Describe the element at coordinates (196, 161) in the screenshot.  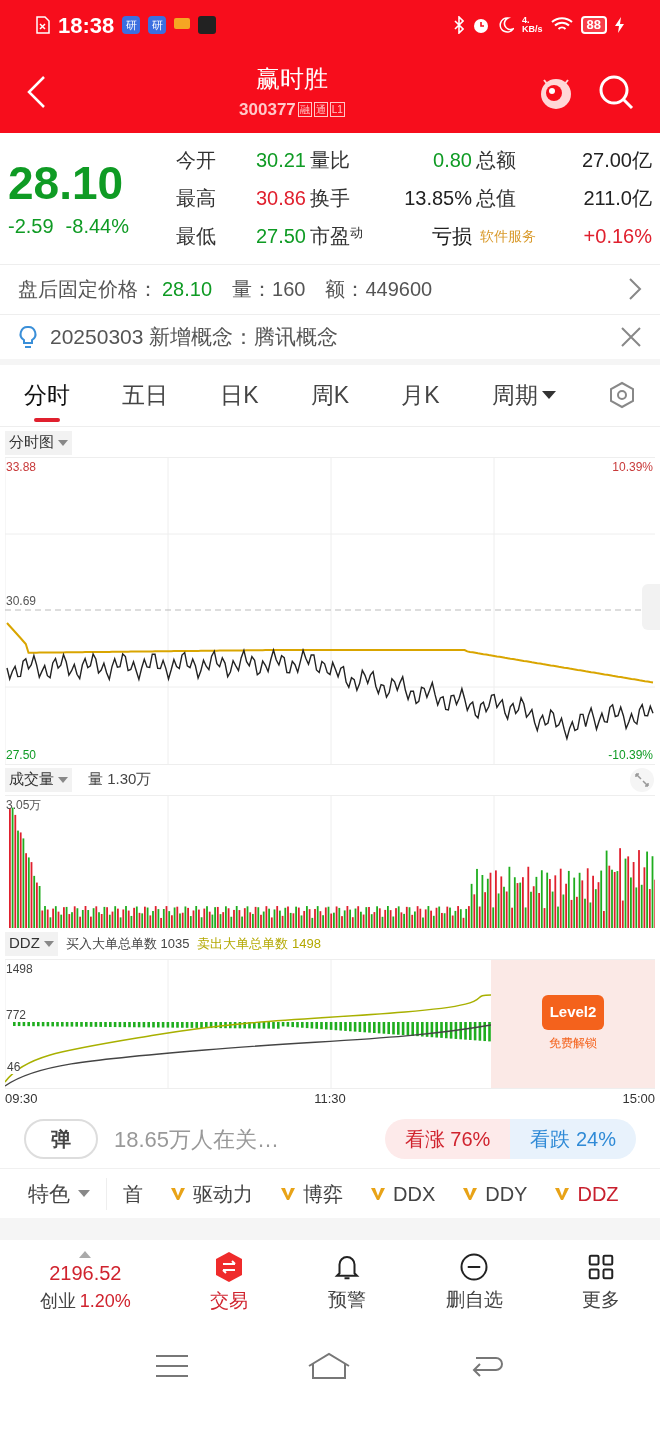
I see `quote-label: 今开` at that location.